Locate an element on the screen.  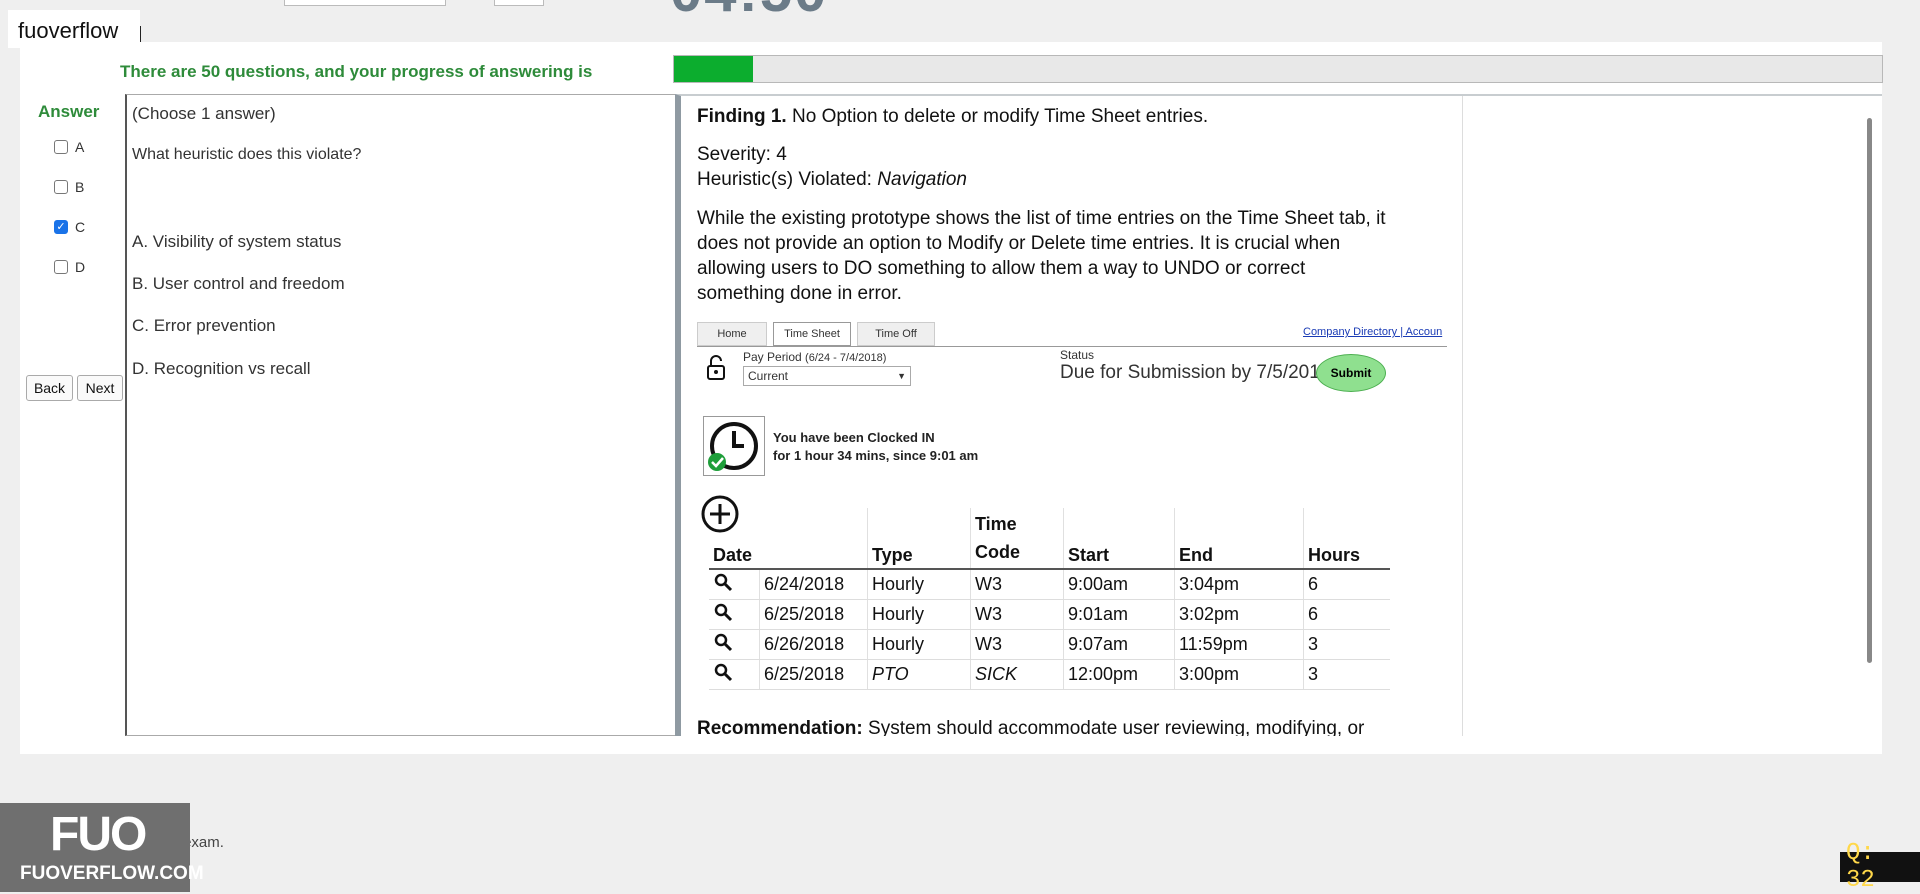
col-date: Date is located at coordinates (788, 539).